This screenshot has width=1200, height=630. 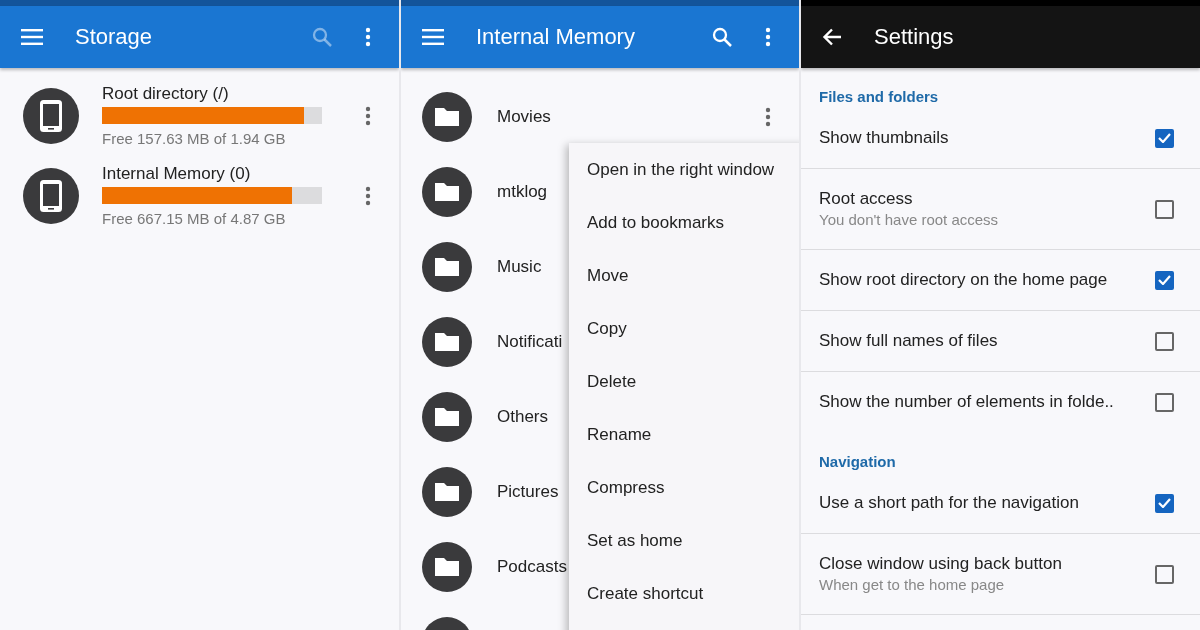 What do you see at coordinates (949, 503) in the screenshot?
I see `setting-title: Use a short path for the navigation` at bounding box center [949, 503].